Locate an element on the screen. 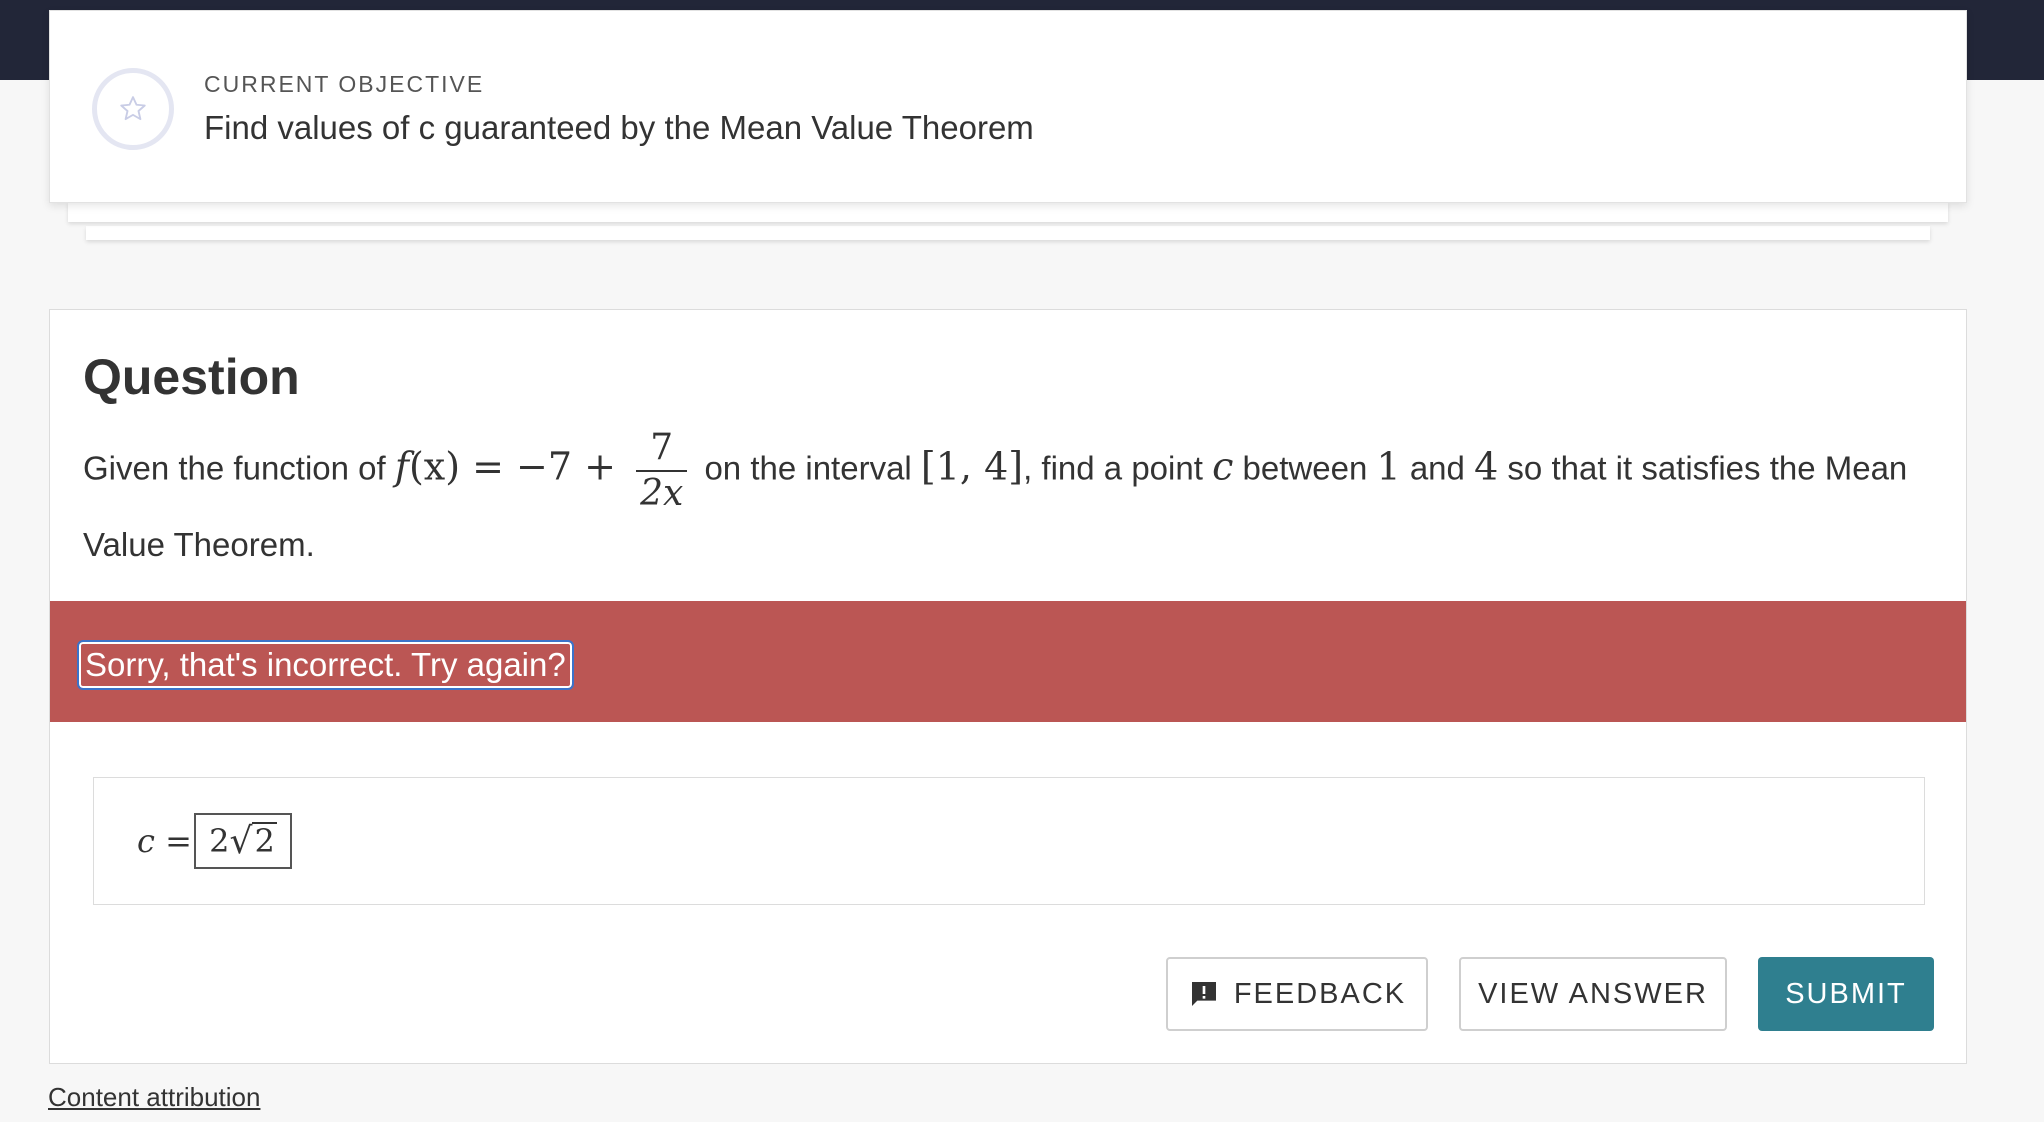 The width and height of the screenshot is (2044, 1122). prompt-text-find: , find a point is located at coordinates (1118, 468).